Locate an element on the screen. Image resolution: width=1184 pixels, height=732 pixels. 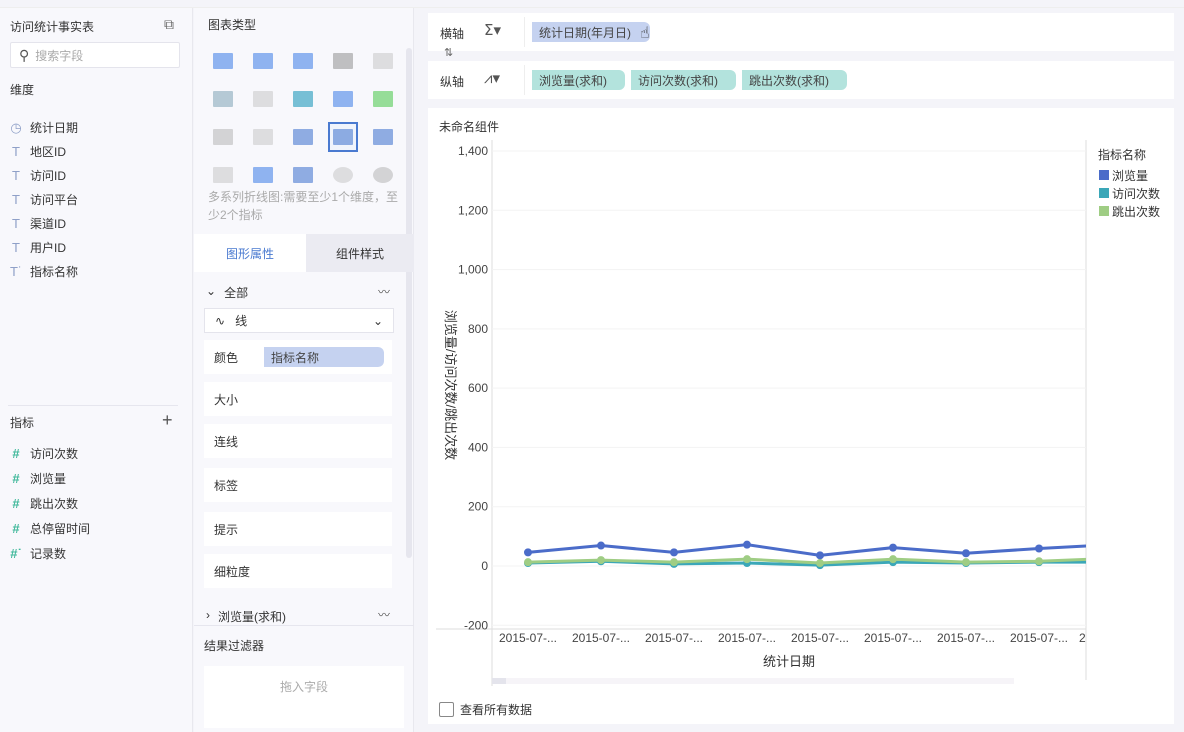
y-tick-label: 1,000 is located at coordinates (473, 270).